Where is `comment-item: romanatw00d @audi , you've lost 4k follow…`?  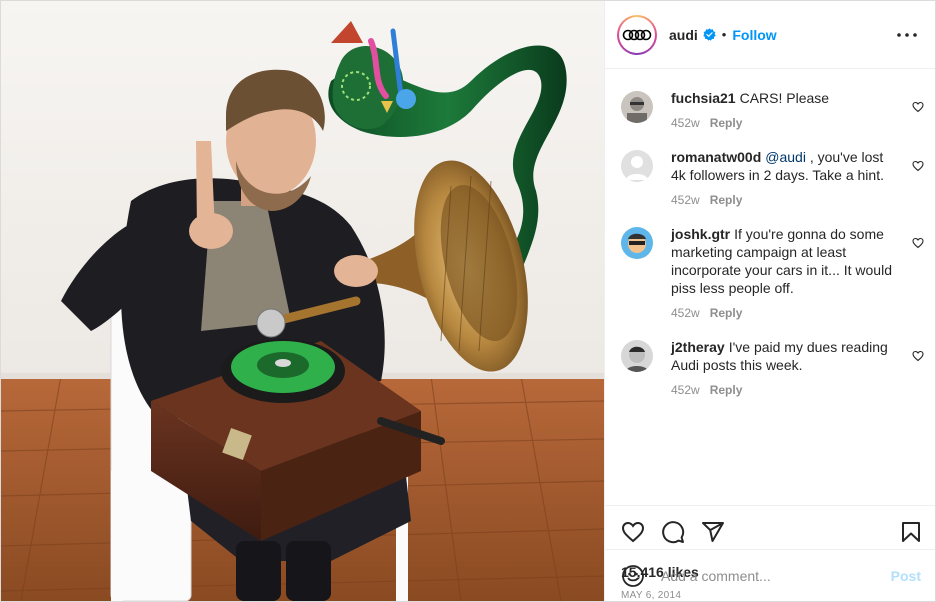
comment-item: romanatw00d @audi , you've lost 4k follow… is located at coordinates (770, 170).